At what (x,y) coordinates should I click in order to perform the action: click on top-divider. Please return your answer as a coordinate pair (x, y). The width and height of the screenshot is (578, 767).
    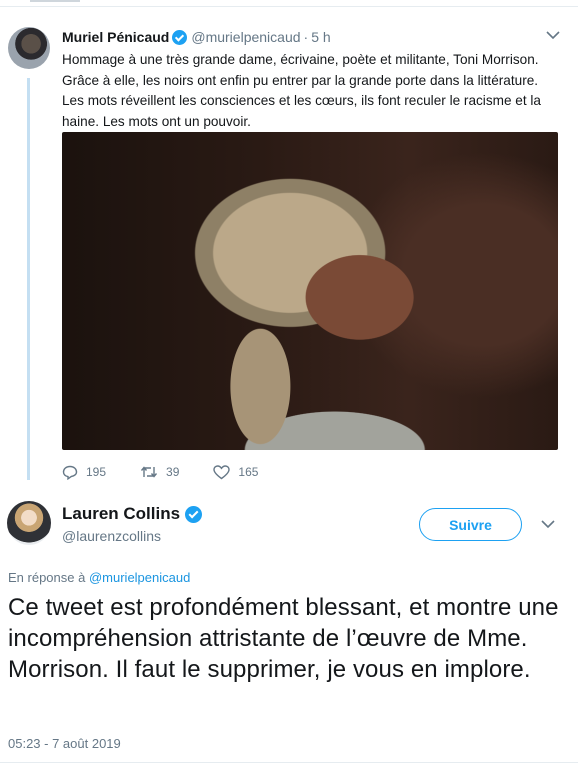
    Looking at the image, I should click on (55, 1).